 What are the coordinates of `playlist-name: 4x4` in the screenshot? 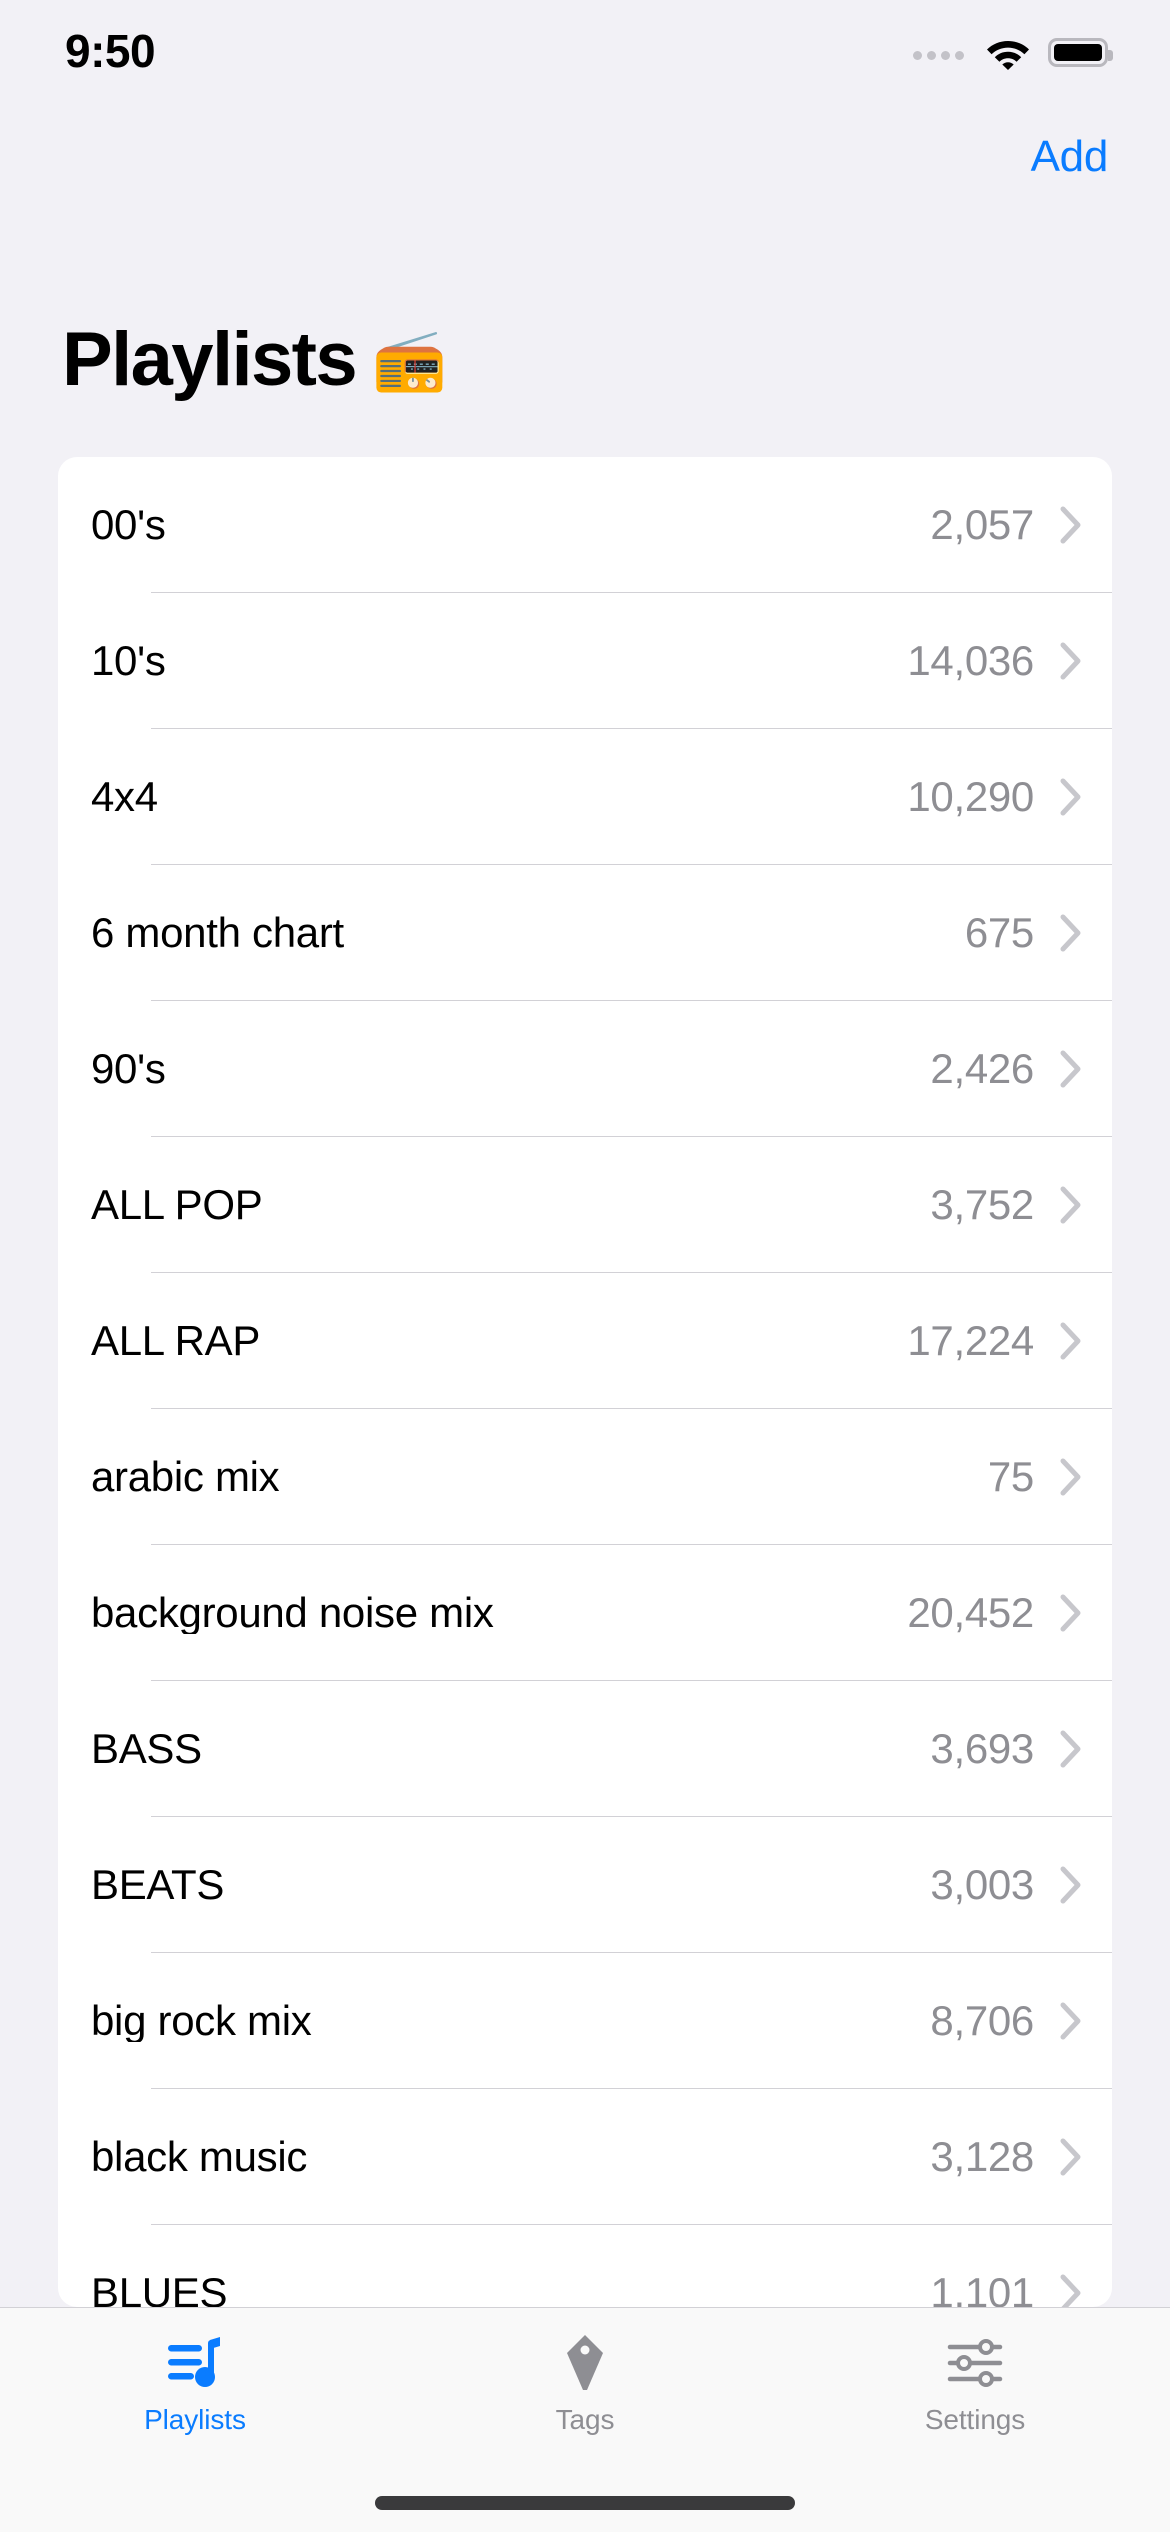 It's located at (124, 797).